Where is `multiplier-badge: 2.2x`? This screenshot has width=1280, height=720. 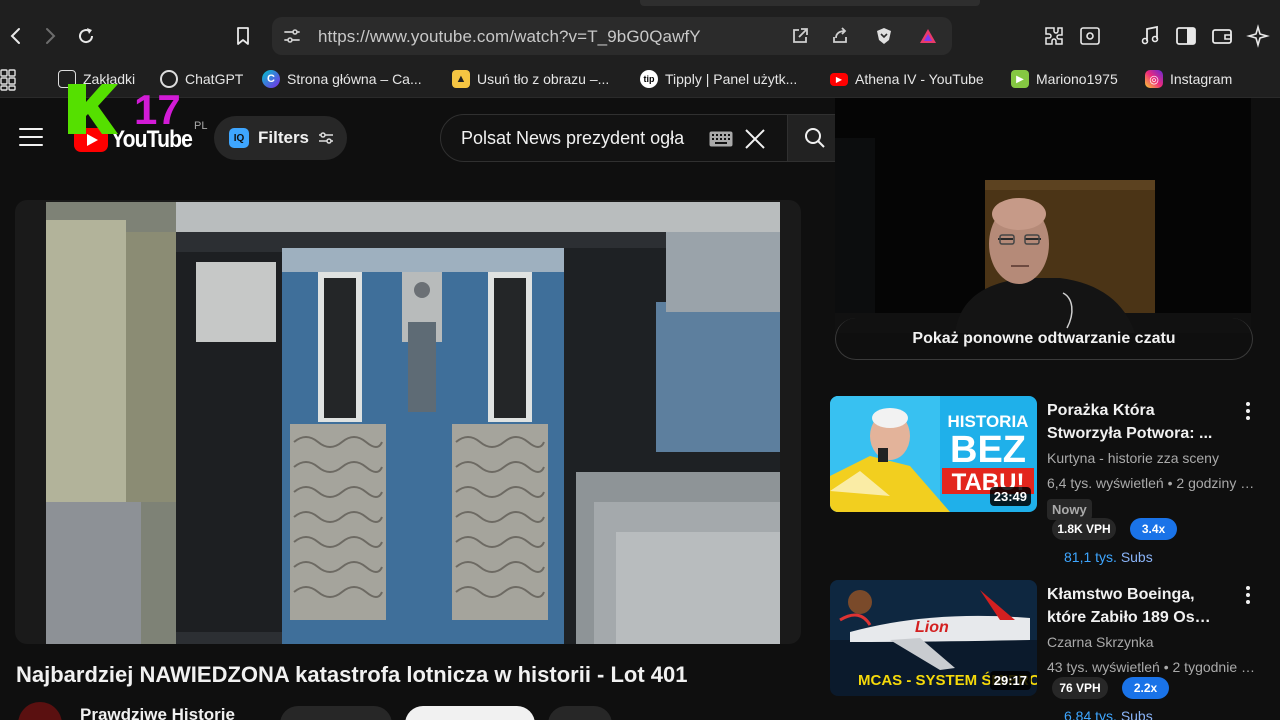
multiplier-badge: 2.2x is located at coordinates (1145, 688).